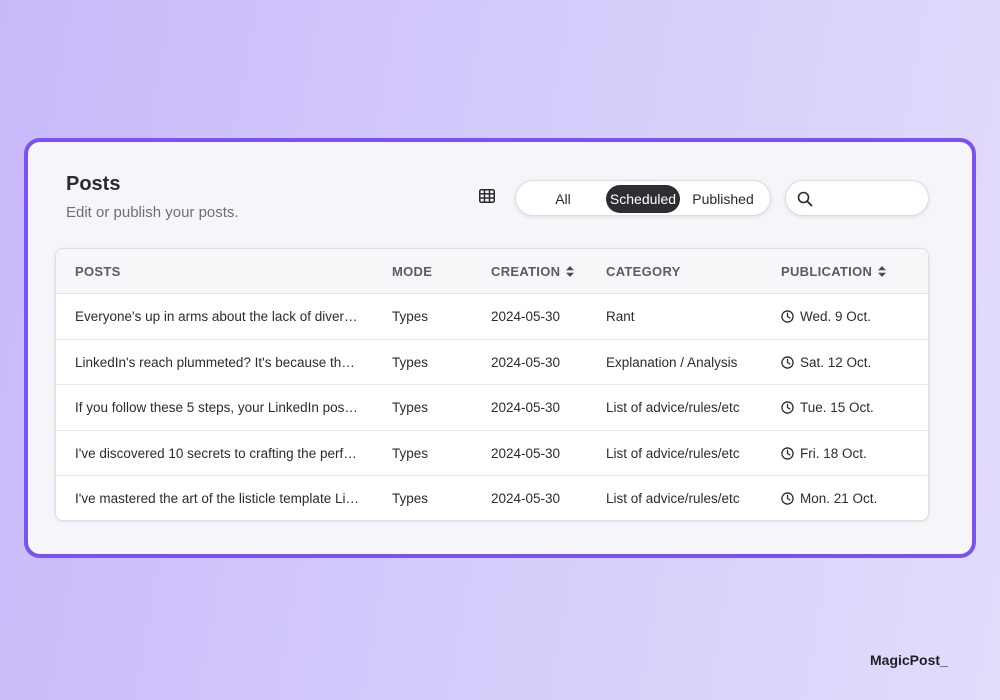 This screenshot has width=1000, height=700. Describe the element at coordinates (723, 199) in the screenshot. I see `tab-published: Published` at that location.